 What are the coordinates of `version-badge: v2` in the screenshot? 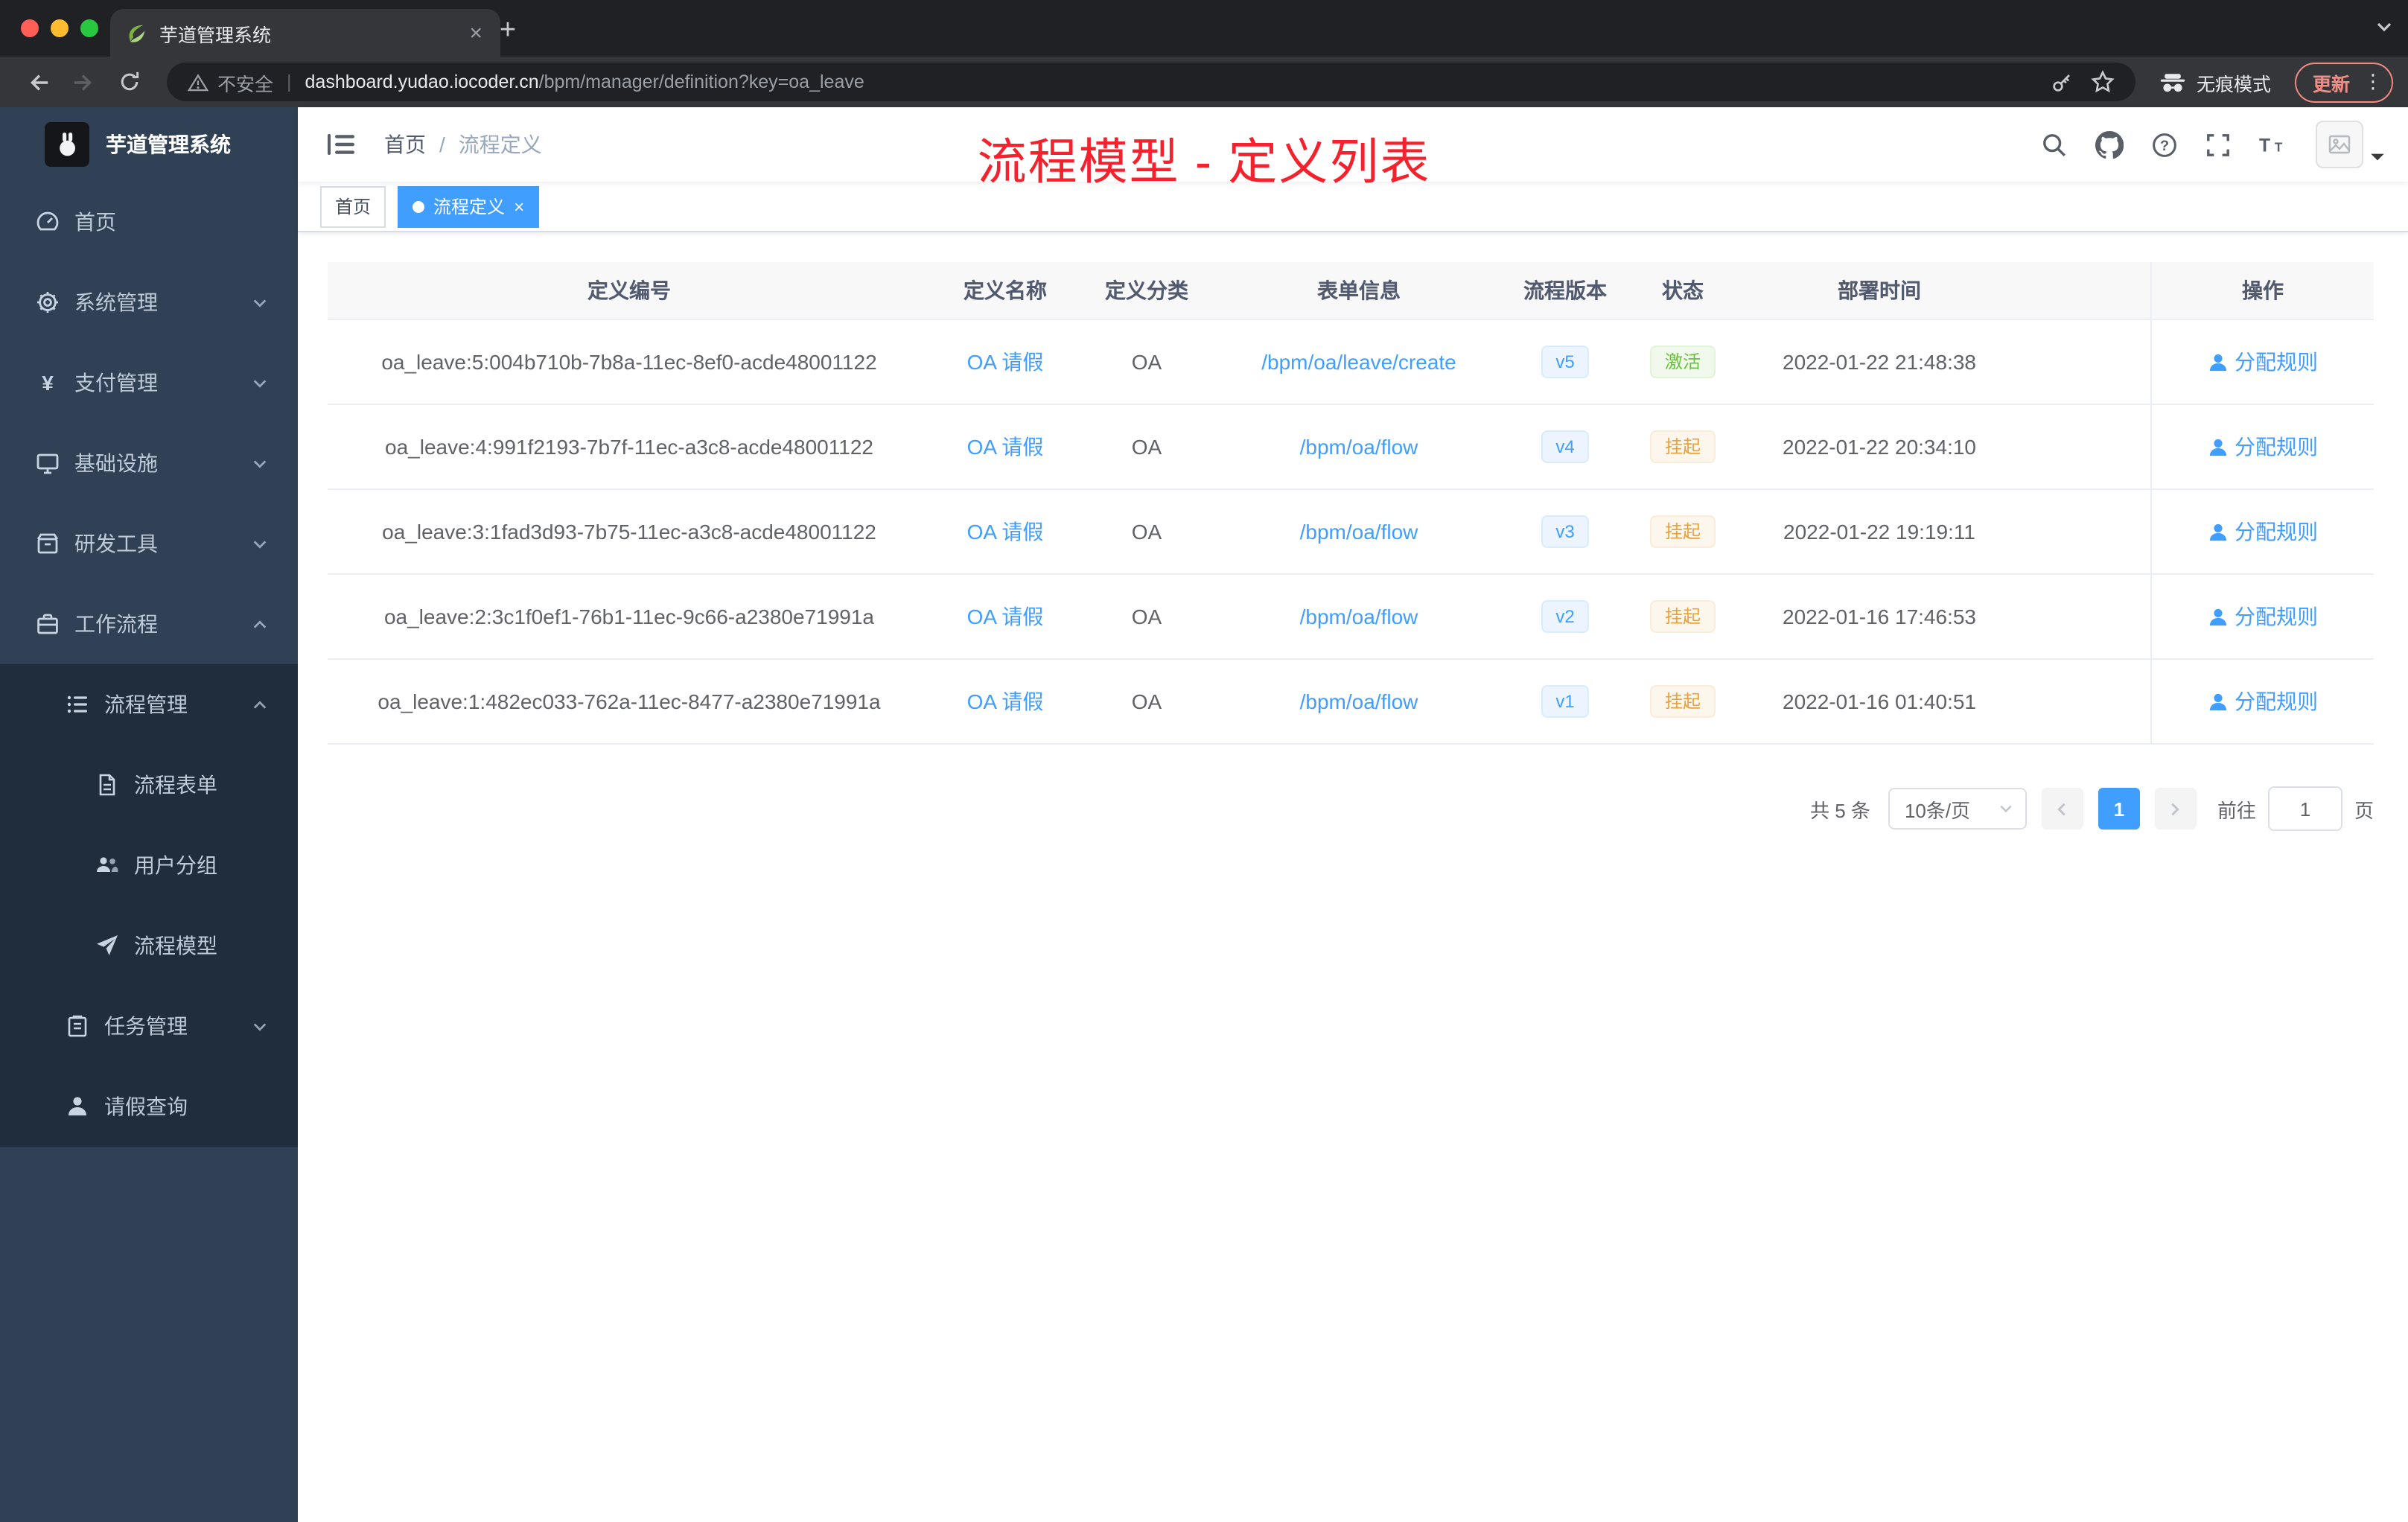 It's located at (1565, 616).